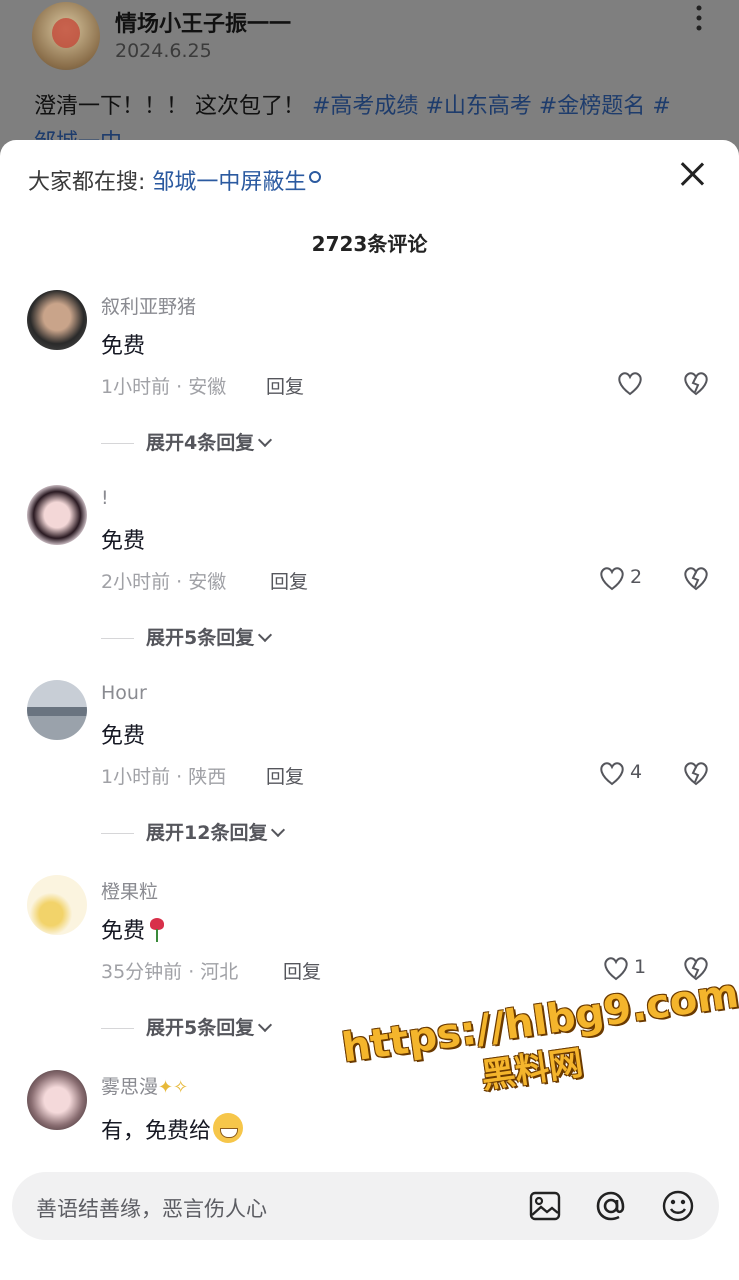 The image size is (739, 1280). Describe the element at coordinates (545, 1206) in the screenshot. I see `image-icon` at that location.